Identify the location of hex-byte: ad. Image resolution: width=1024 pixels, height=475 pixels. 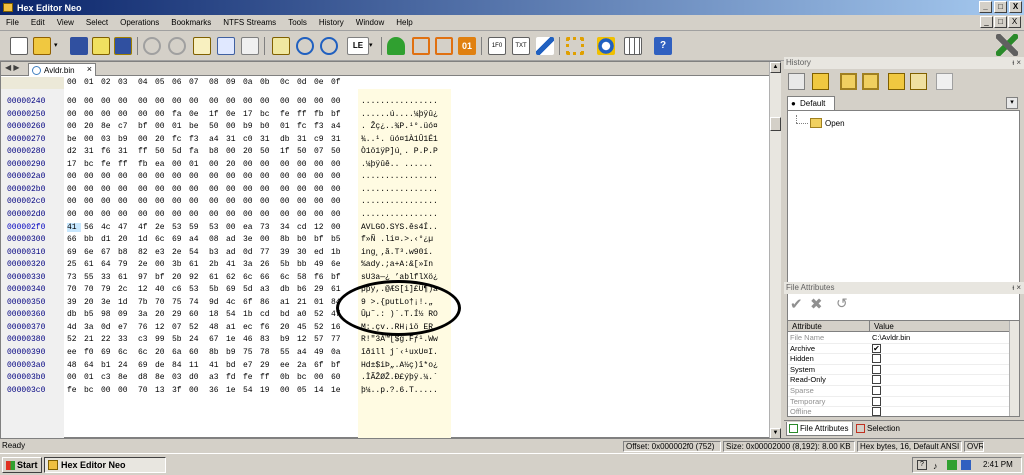
(233, 252).